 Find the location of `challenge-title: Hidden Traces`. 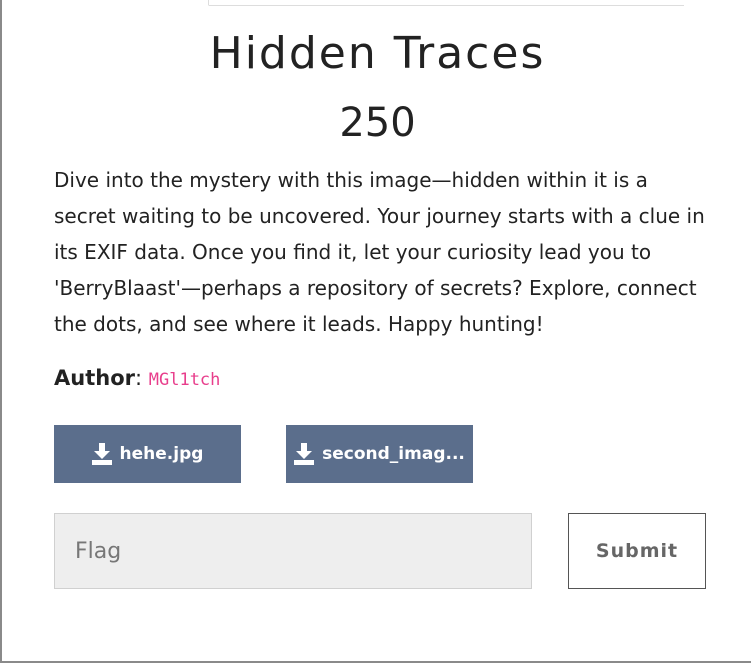

challenge-title: Hidden Traces is located at coordinates (377, 53).